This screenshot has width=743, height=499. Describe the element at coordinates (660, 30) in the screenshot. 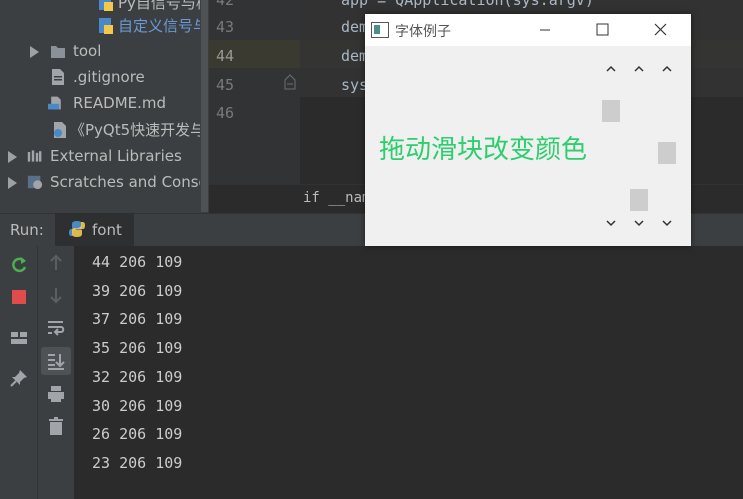

I see `close-icon` at that location.